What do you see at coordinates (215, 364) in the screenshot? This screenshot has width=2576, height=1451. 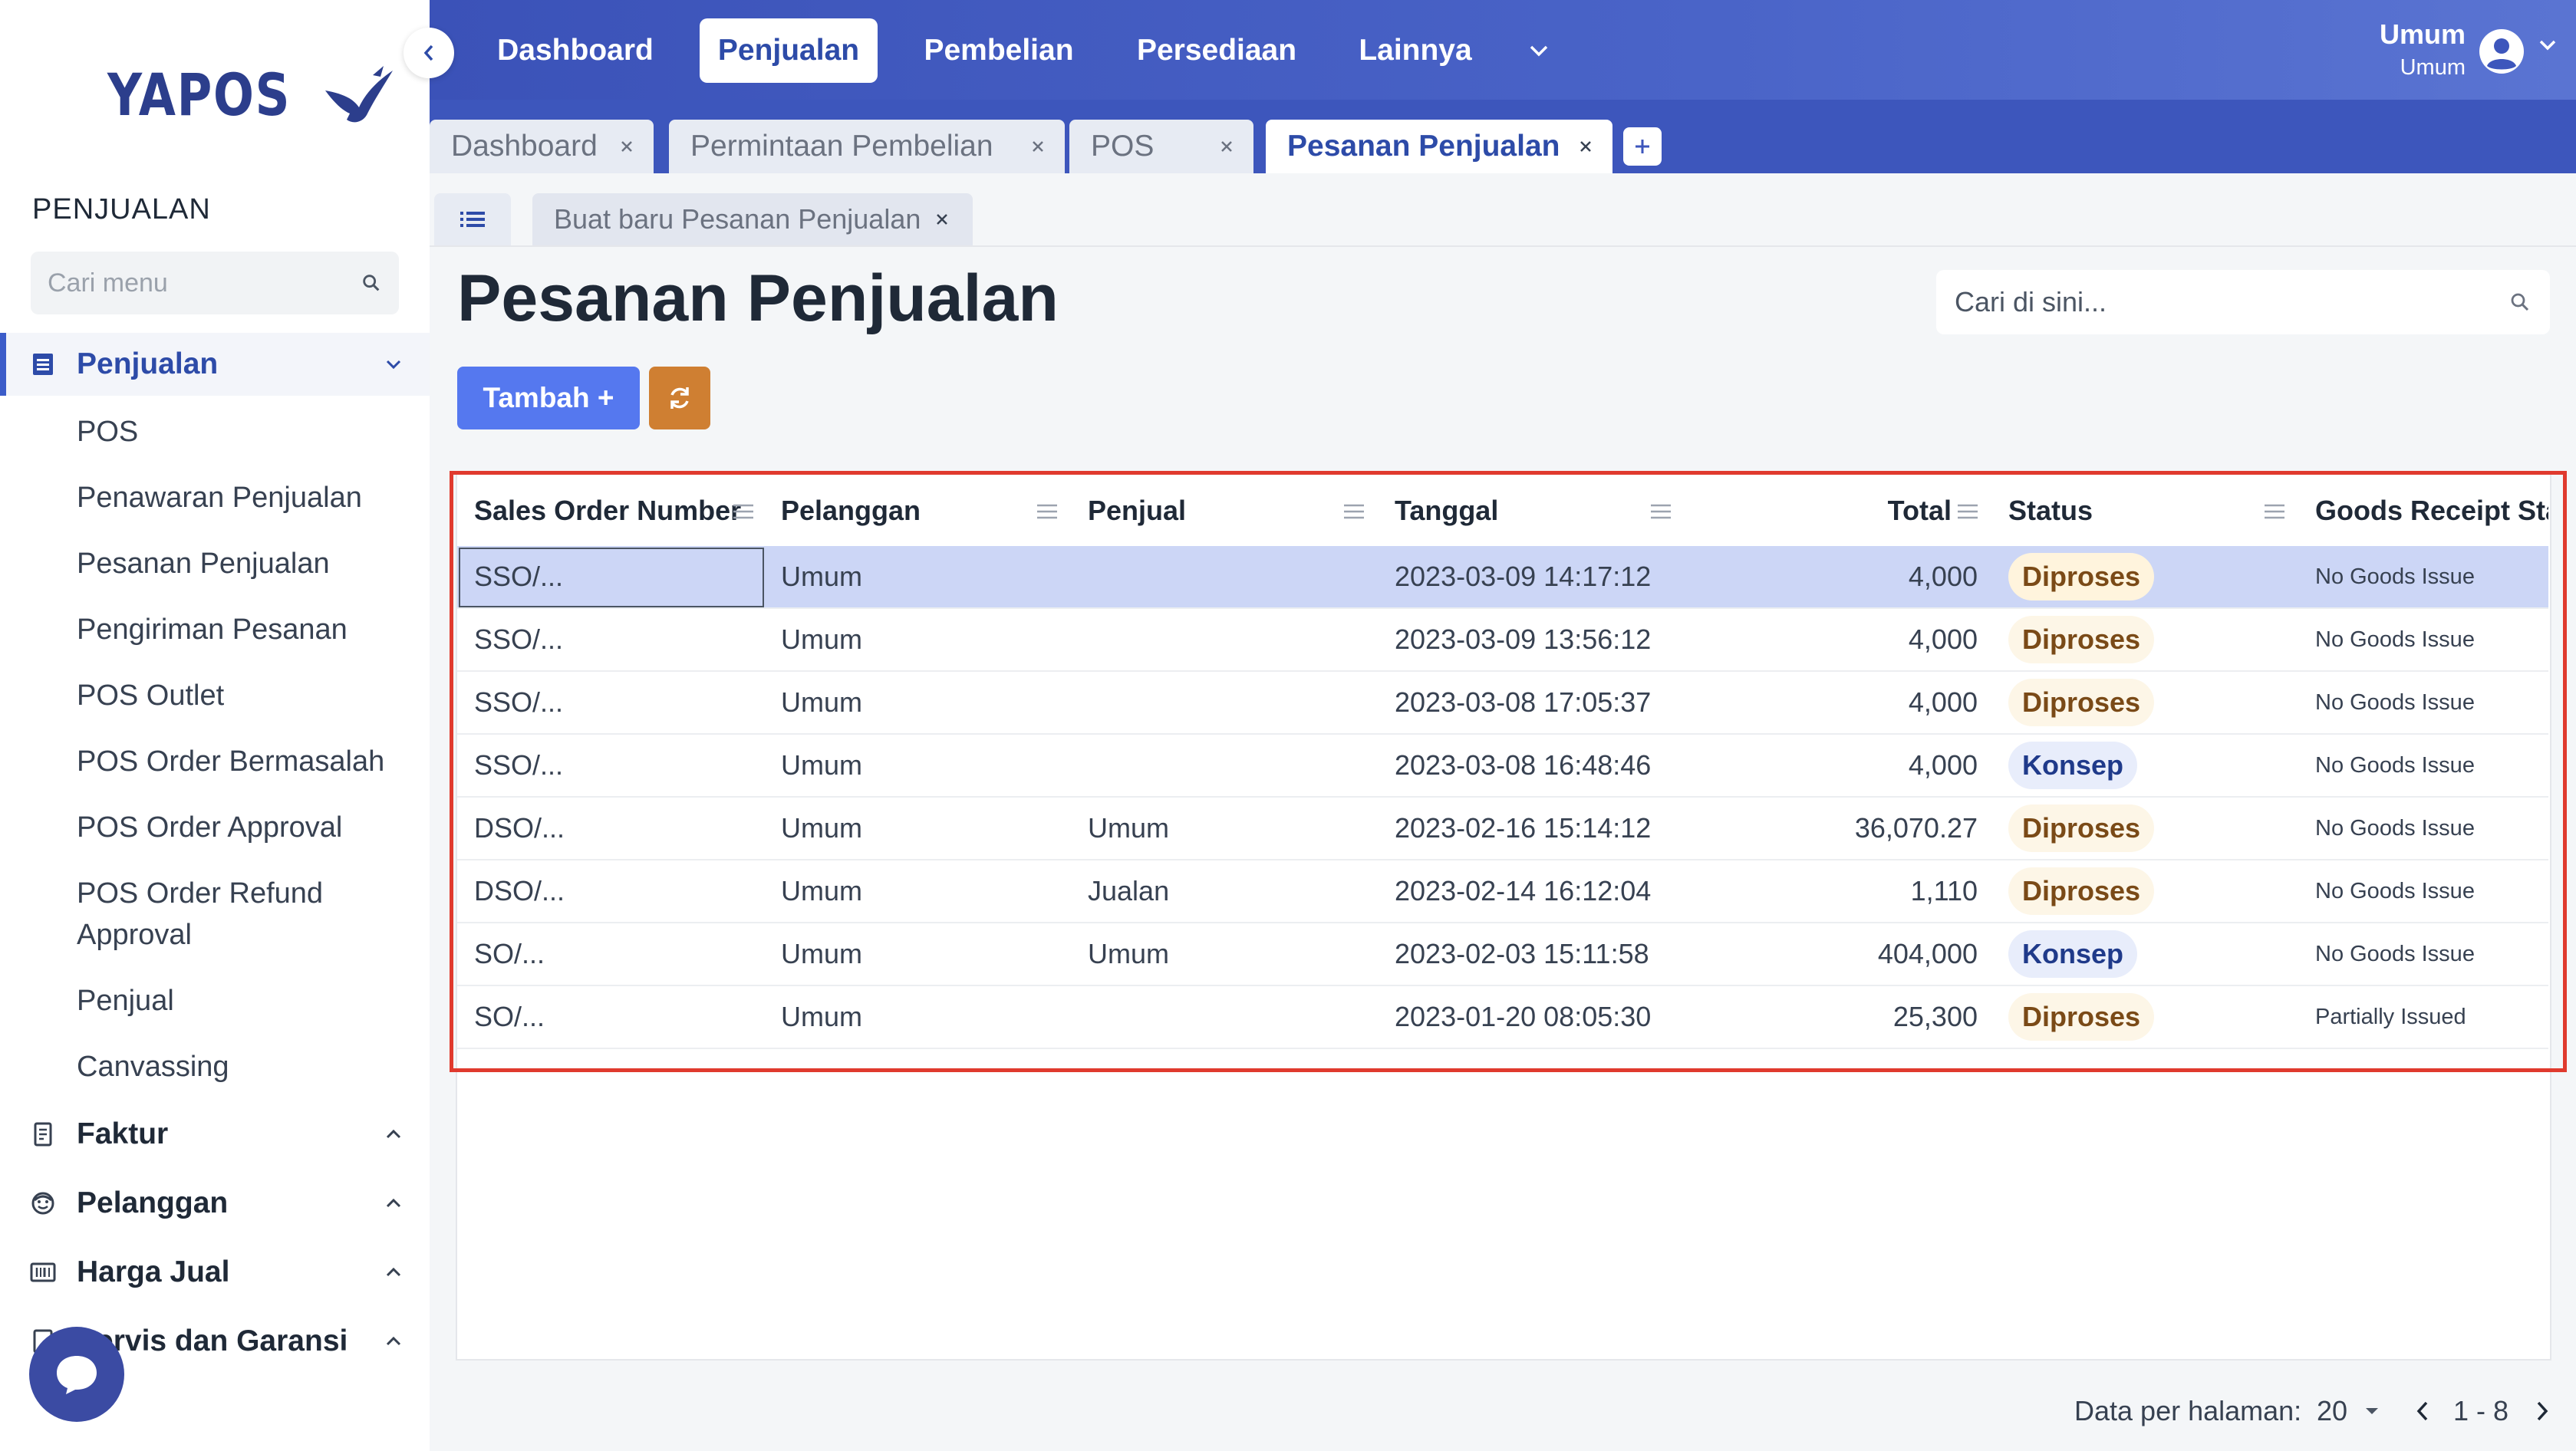 I see `sidebar-group-penjualan: Penjualan` at bounding box center [215, 364].